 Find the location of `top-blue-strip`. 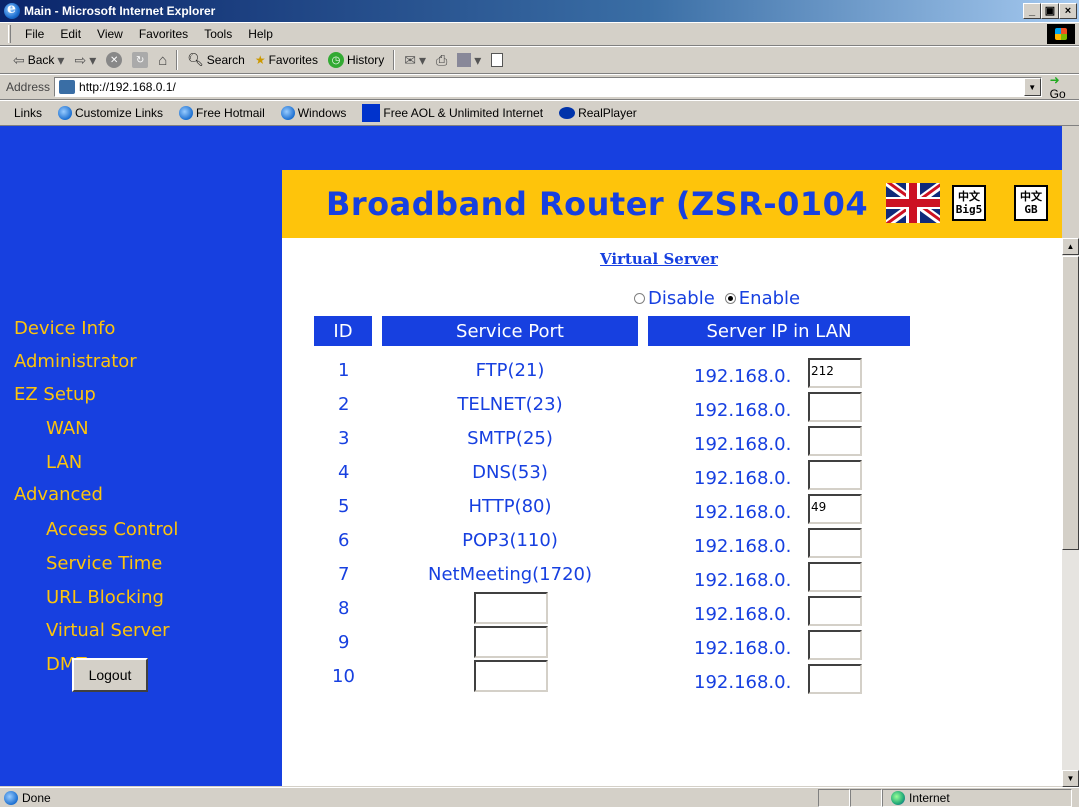

top-blue-strip is located at coordinates (531, 148).